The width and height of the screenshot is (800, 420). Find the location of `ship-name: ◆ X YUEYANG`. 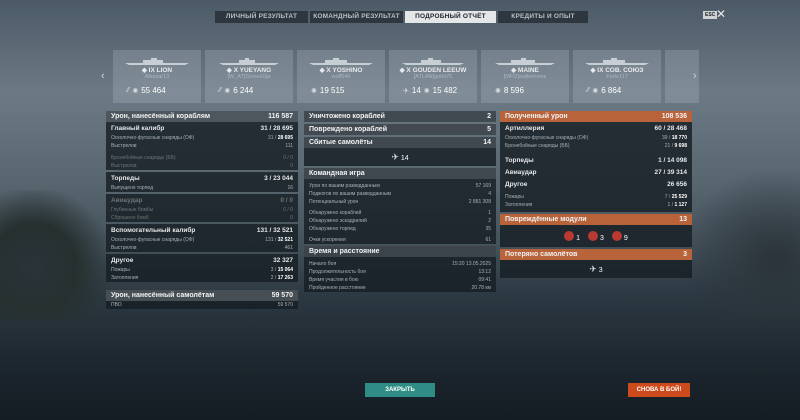

ship-name: ◆ X YUEYANG is located at coordinates (249, 70).